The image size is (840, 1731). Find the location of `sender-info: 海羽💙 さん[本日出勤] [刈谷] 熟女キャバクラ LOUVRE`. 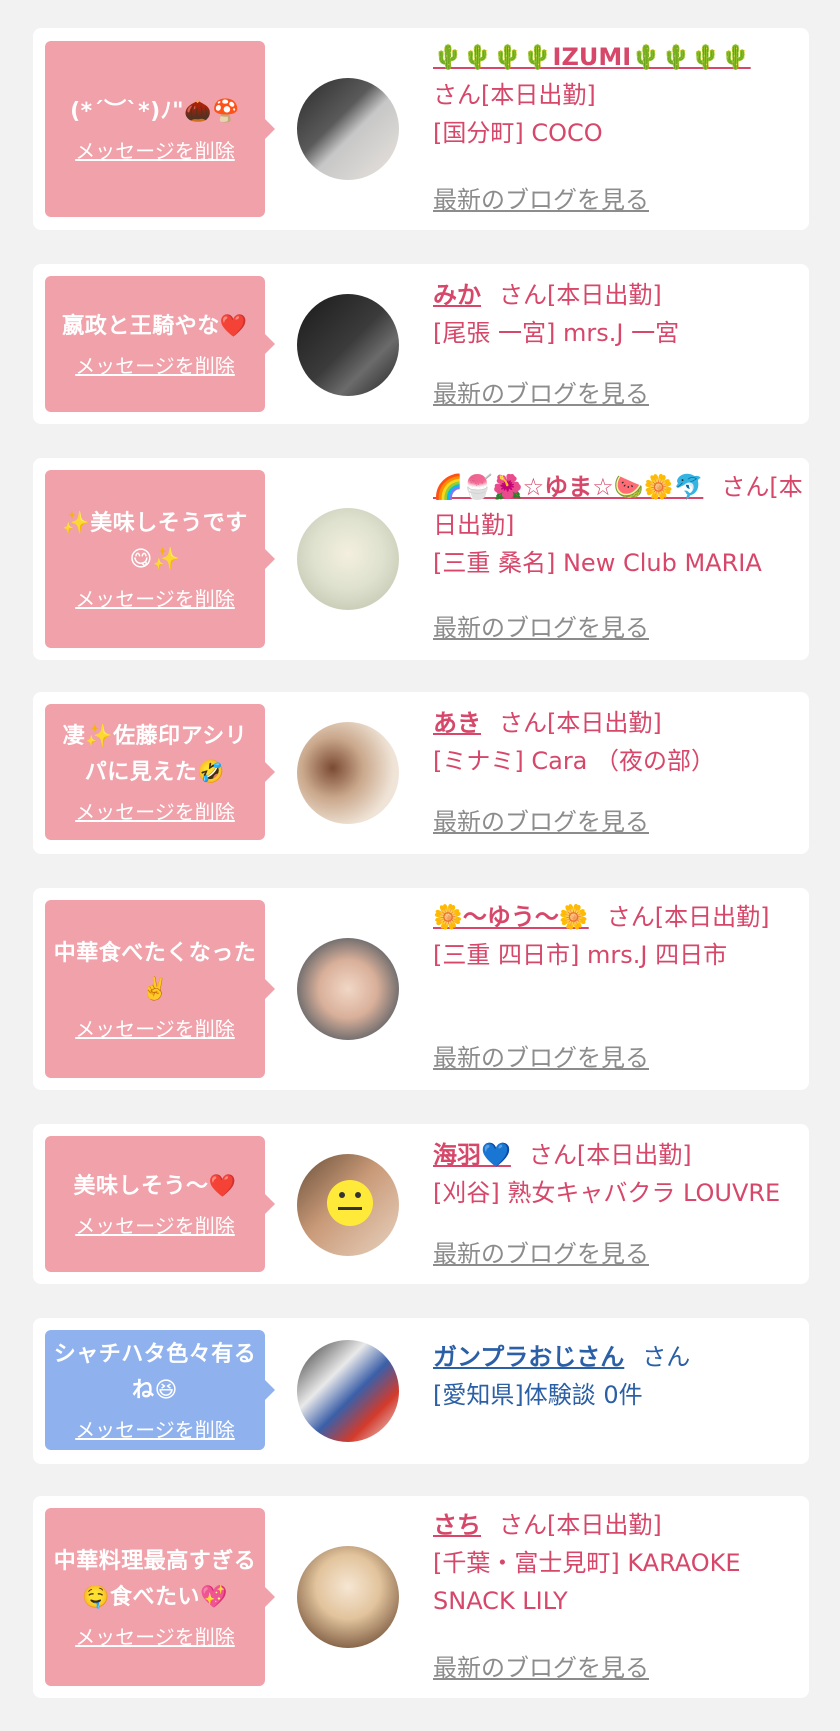

sender-info: 海羽💙 さん[本日出勤] [刈谷] 熟女キャバクラ LOUVRE is located at coordinates (623, 1174).